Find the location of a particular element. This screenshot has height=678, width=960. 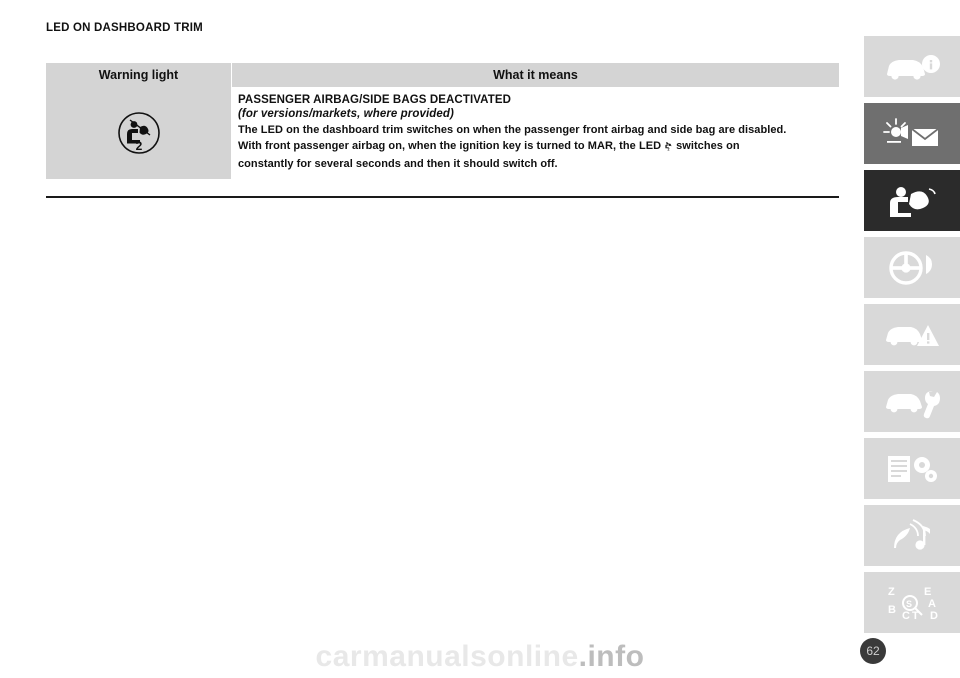

tab-safety is located at coordinates (912, 200).